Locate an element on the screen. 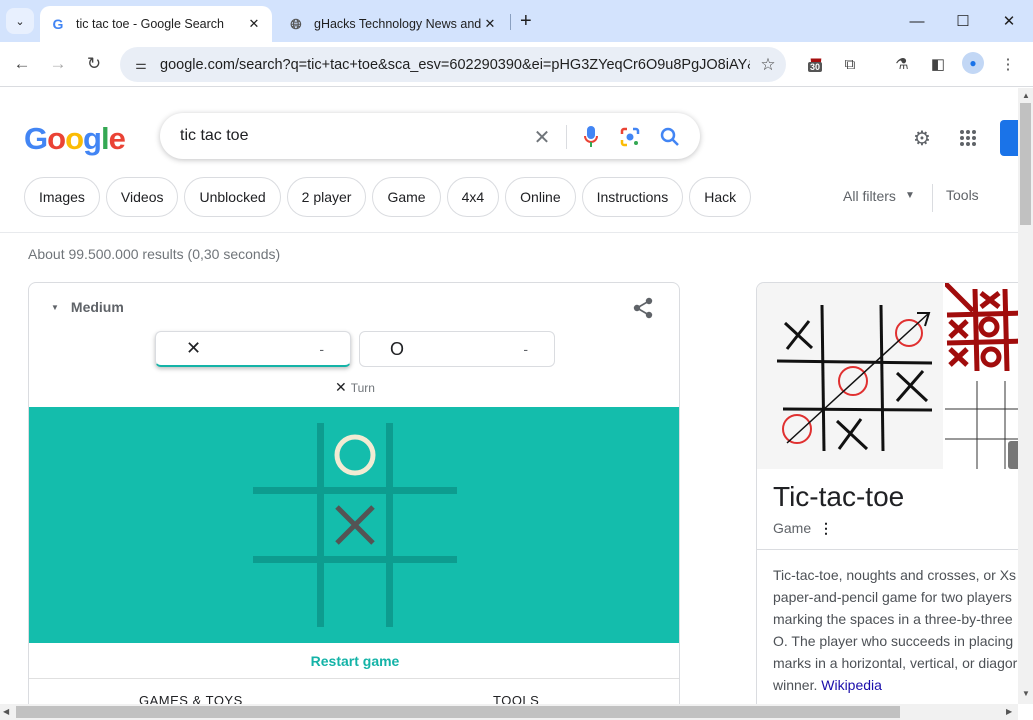 This screenshot has height=720, width=1033. search-input is located at coordinates (350, 136).